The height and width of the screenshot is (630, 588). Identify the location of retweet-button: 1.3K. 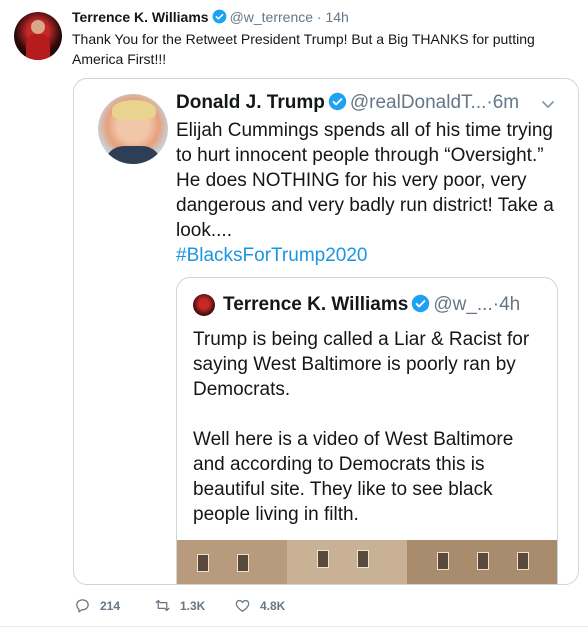
(179, 605).